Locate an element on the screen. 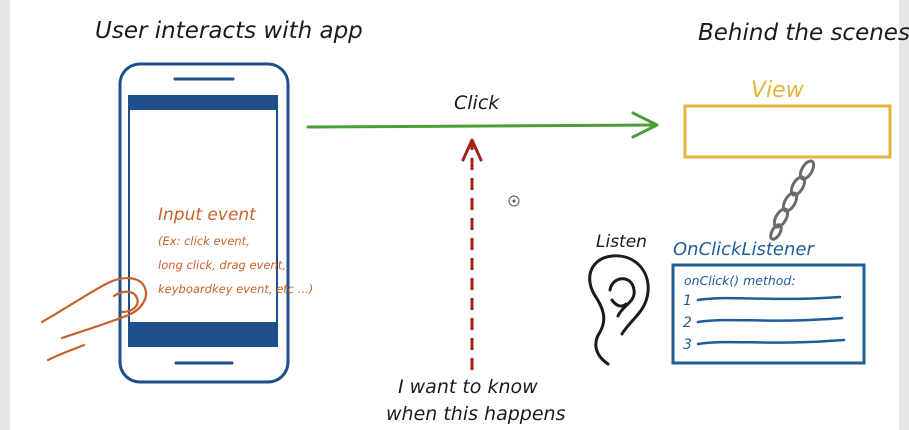 The image size is (909, 430). chain-icon is located at coordinates (792, 200).